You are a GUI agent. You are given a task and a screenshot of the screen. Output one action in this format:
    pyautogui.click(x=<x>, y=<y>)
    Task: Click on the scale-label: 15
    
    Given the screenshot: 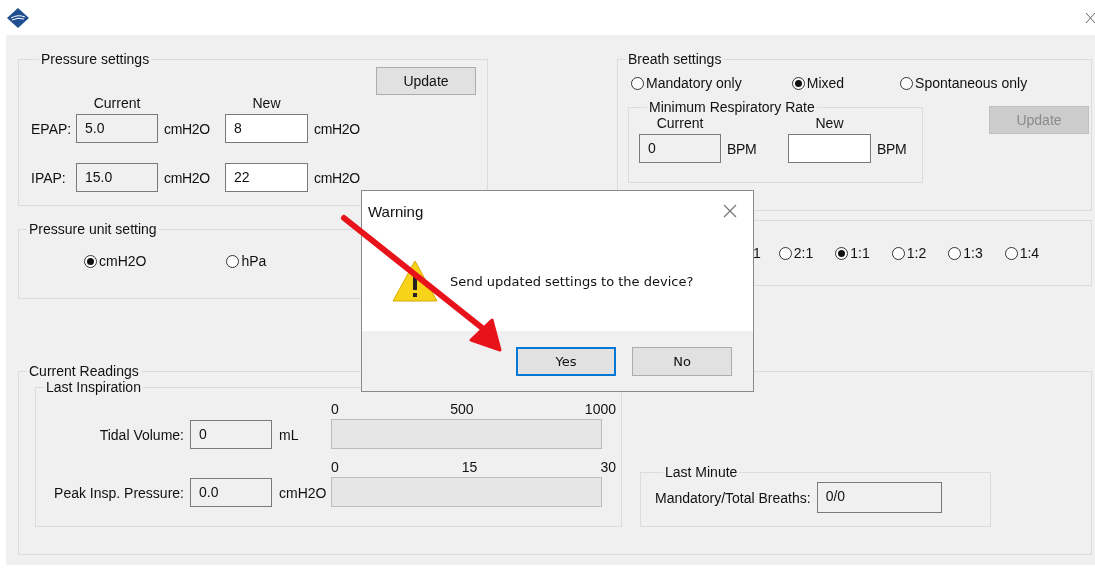 What is the action you would take?
    pyautogui.click(x=469, y=467)
    